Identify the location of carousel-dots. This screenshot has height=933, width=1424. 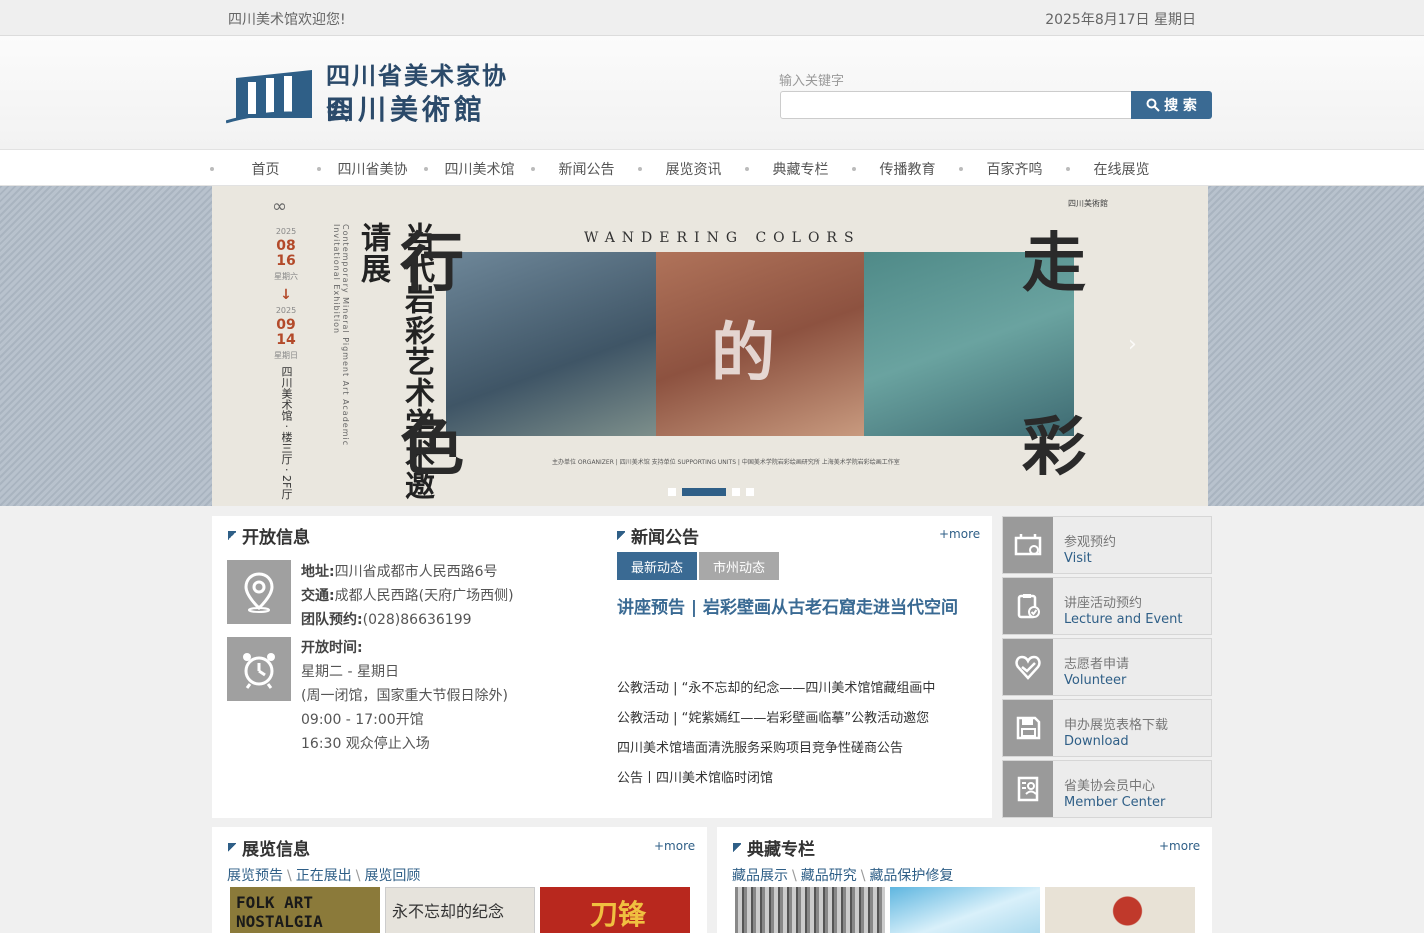
(711, 492).